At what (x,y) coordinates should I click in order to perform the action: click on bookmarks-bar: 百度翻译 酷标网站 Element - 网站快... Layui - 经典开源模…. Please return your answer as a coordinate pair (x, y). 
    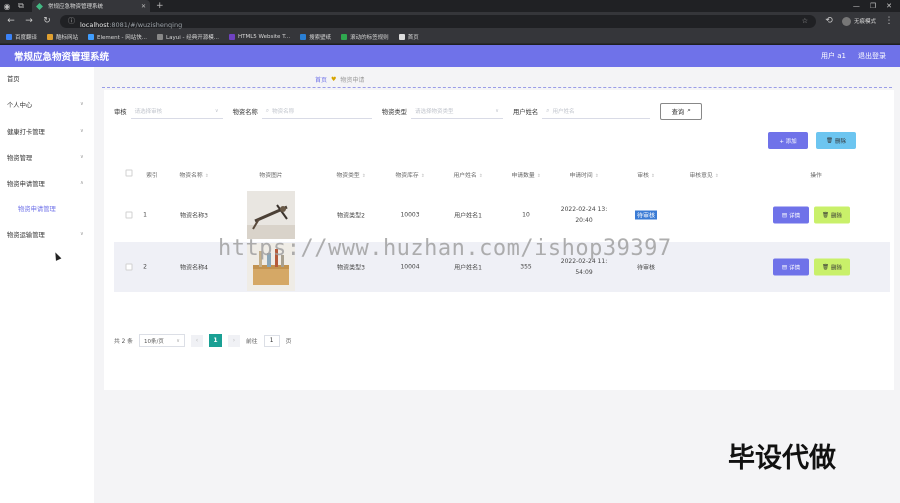
    Looking at the image, I should click on (450, 37).